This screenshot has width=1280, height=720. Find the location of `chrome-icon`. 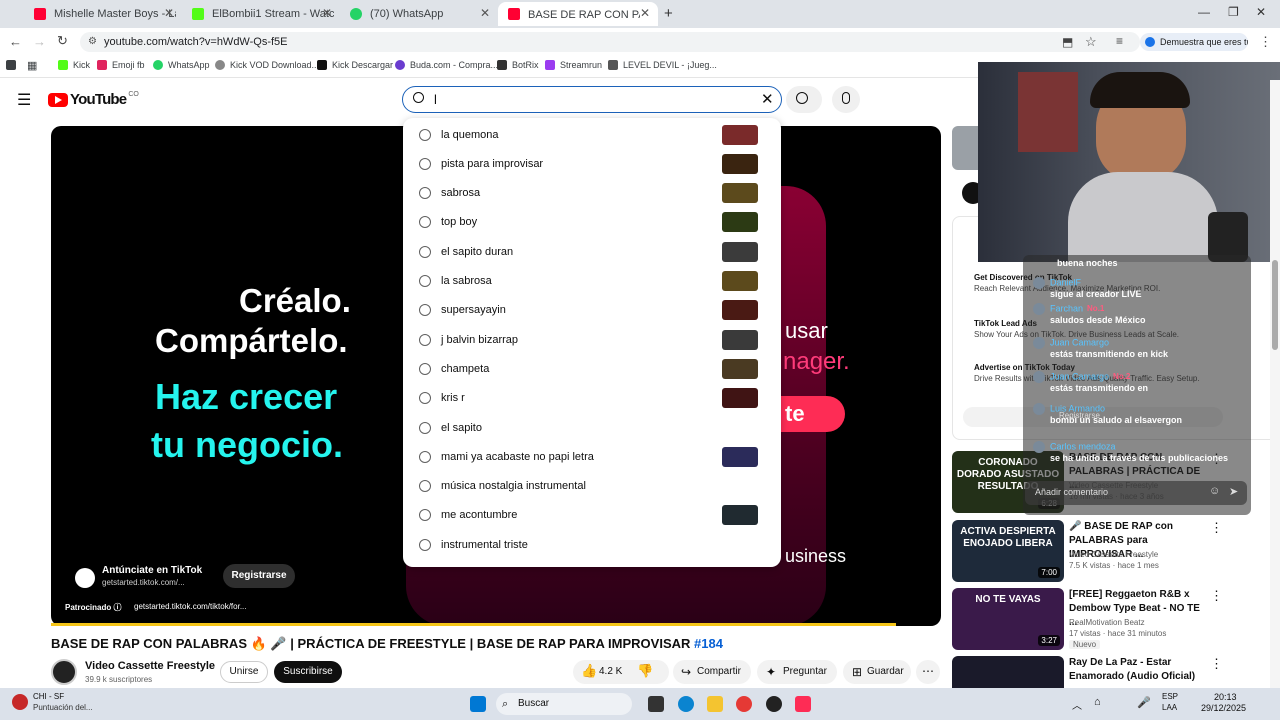

chrome-icon is located at coordinates (744, 704).